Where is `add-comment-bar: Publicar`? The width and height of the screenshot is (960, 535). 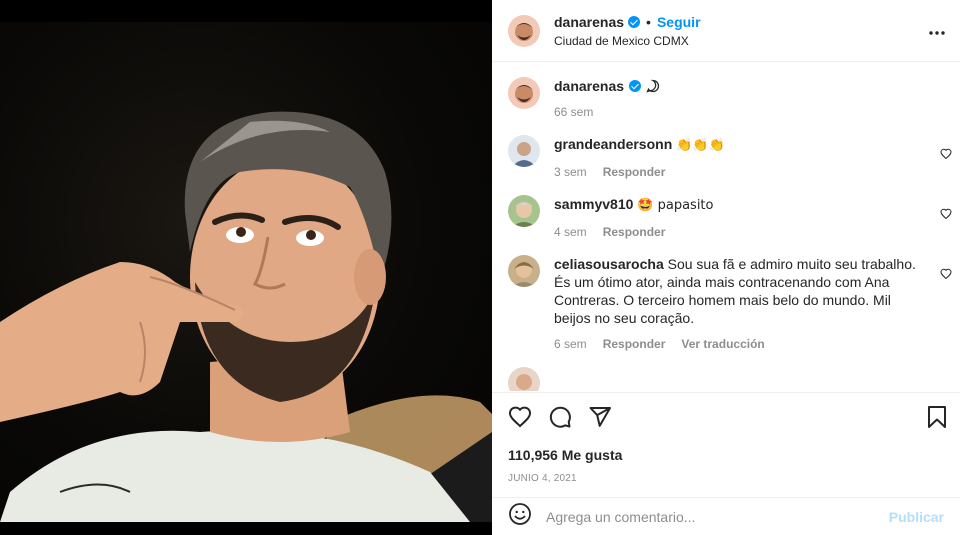
add-comment-bar: Publicar is located at coordinates (726, 516).